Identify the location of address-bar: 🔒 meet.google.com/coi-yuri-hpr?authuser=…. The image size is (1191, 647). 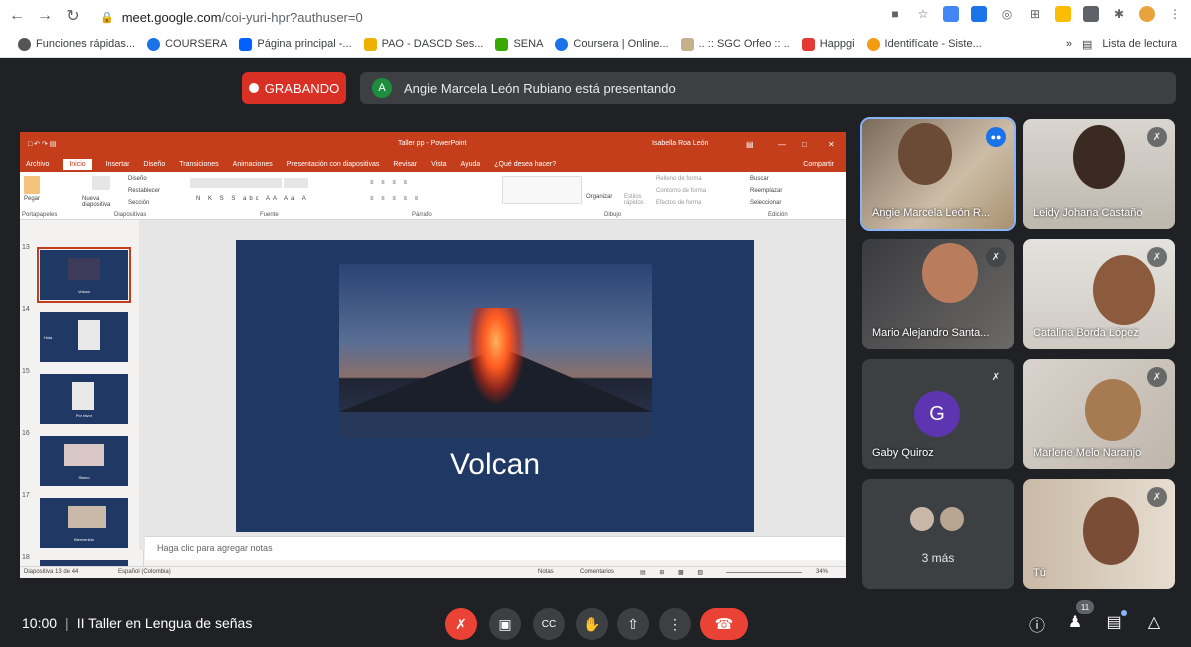
(490, 17).